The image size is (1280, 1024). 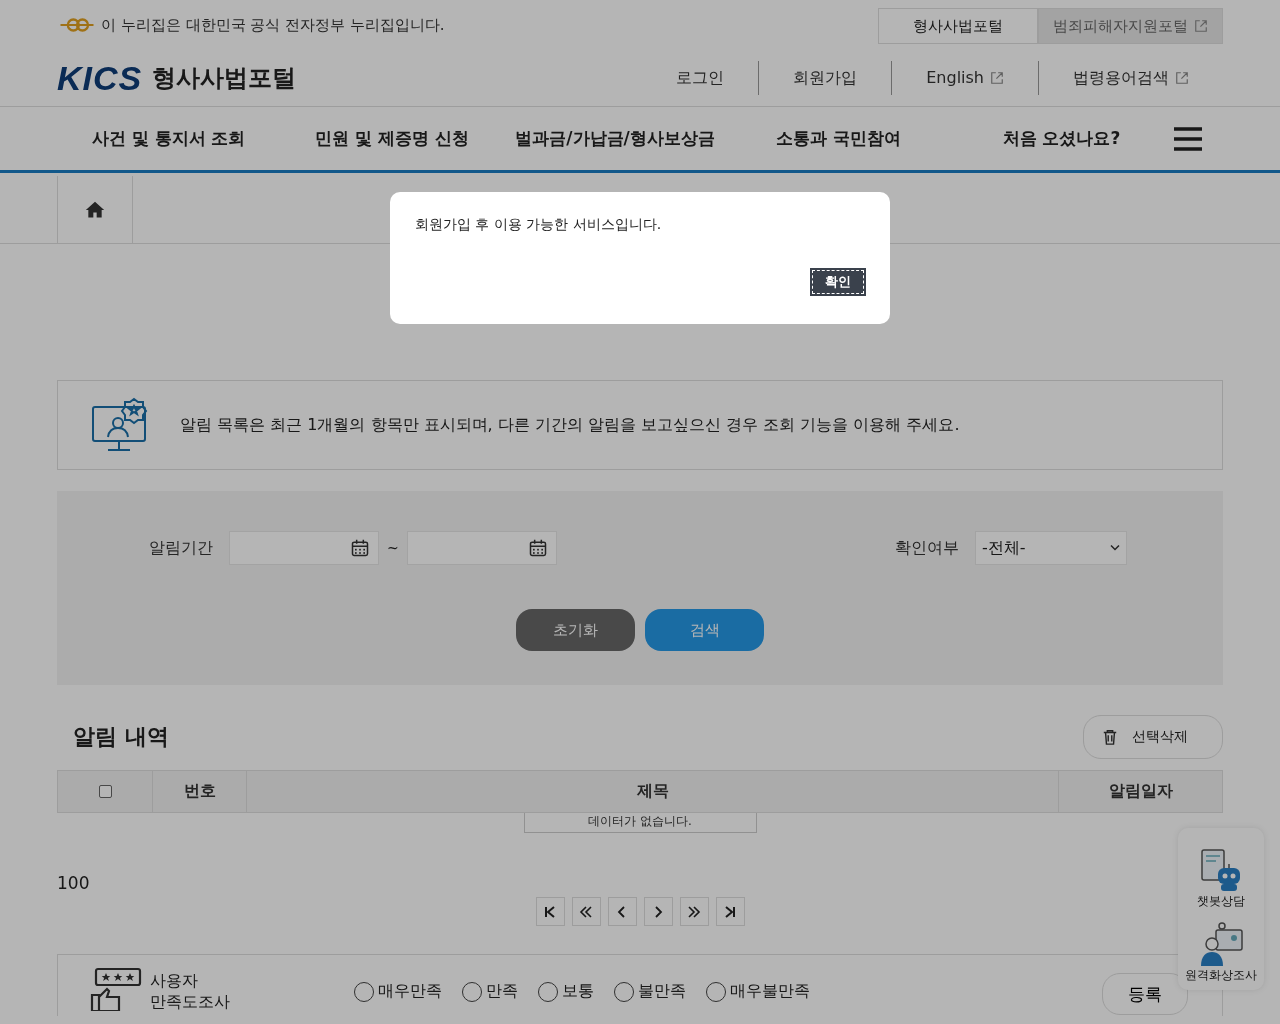 I want to click on portal-tab: 형사사법포털, so click(x=958, y=26).